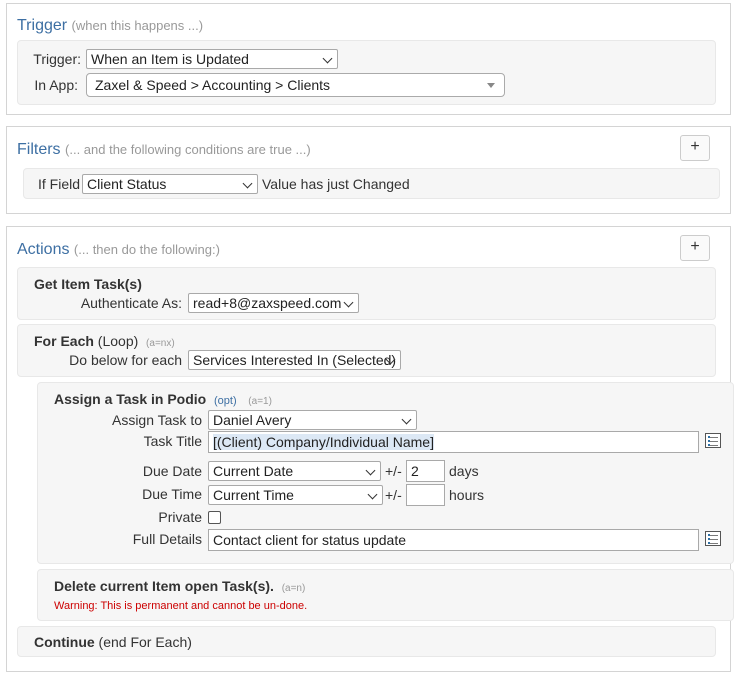 The image size is (737, 674). I want to click on due-time-plus-minus: +/-, so click(393, 495).